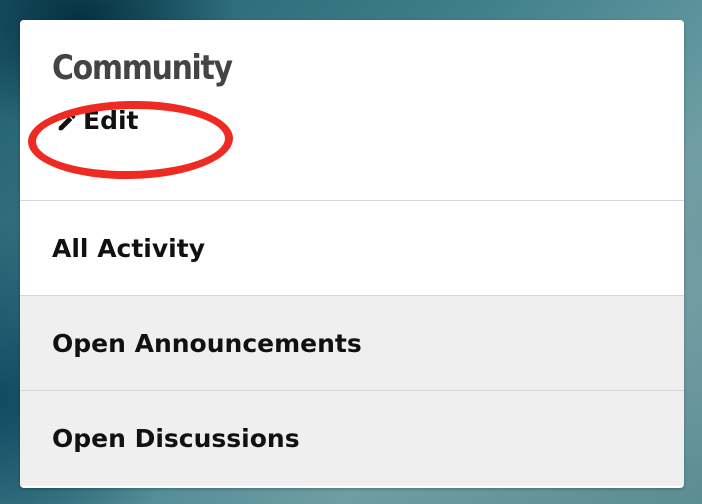  Describe the element at coordinates (207, 343) in the screenshot. I see `nav-item-label: Open Announcements` at that location.